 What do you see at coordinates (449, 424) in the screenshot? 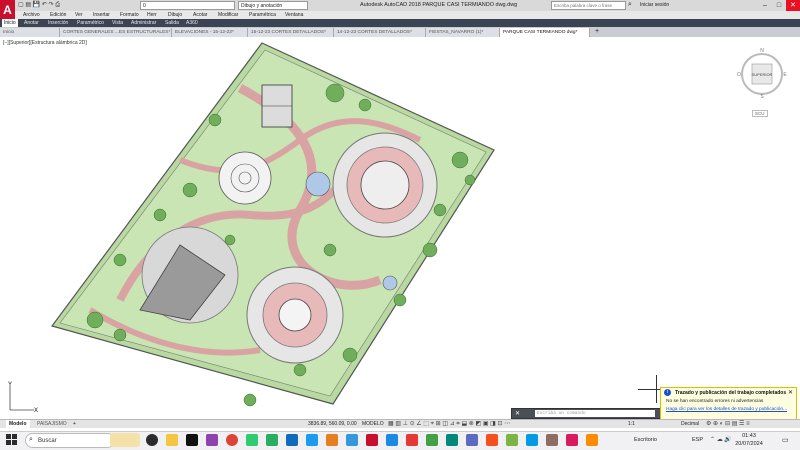
I see `status-toggles-icons: ▦ ▥ ⊥ ⊙ ∠ ⬚ ⌖ ⊞ ◫ ⊿ ⌗ ⬓ ⊗ ◩ ▣ ◨ ⊡ ⋯` at bounding box center [449, 424].